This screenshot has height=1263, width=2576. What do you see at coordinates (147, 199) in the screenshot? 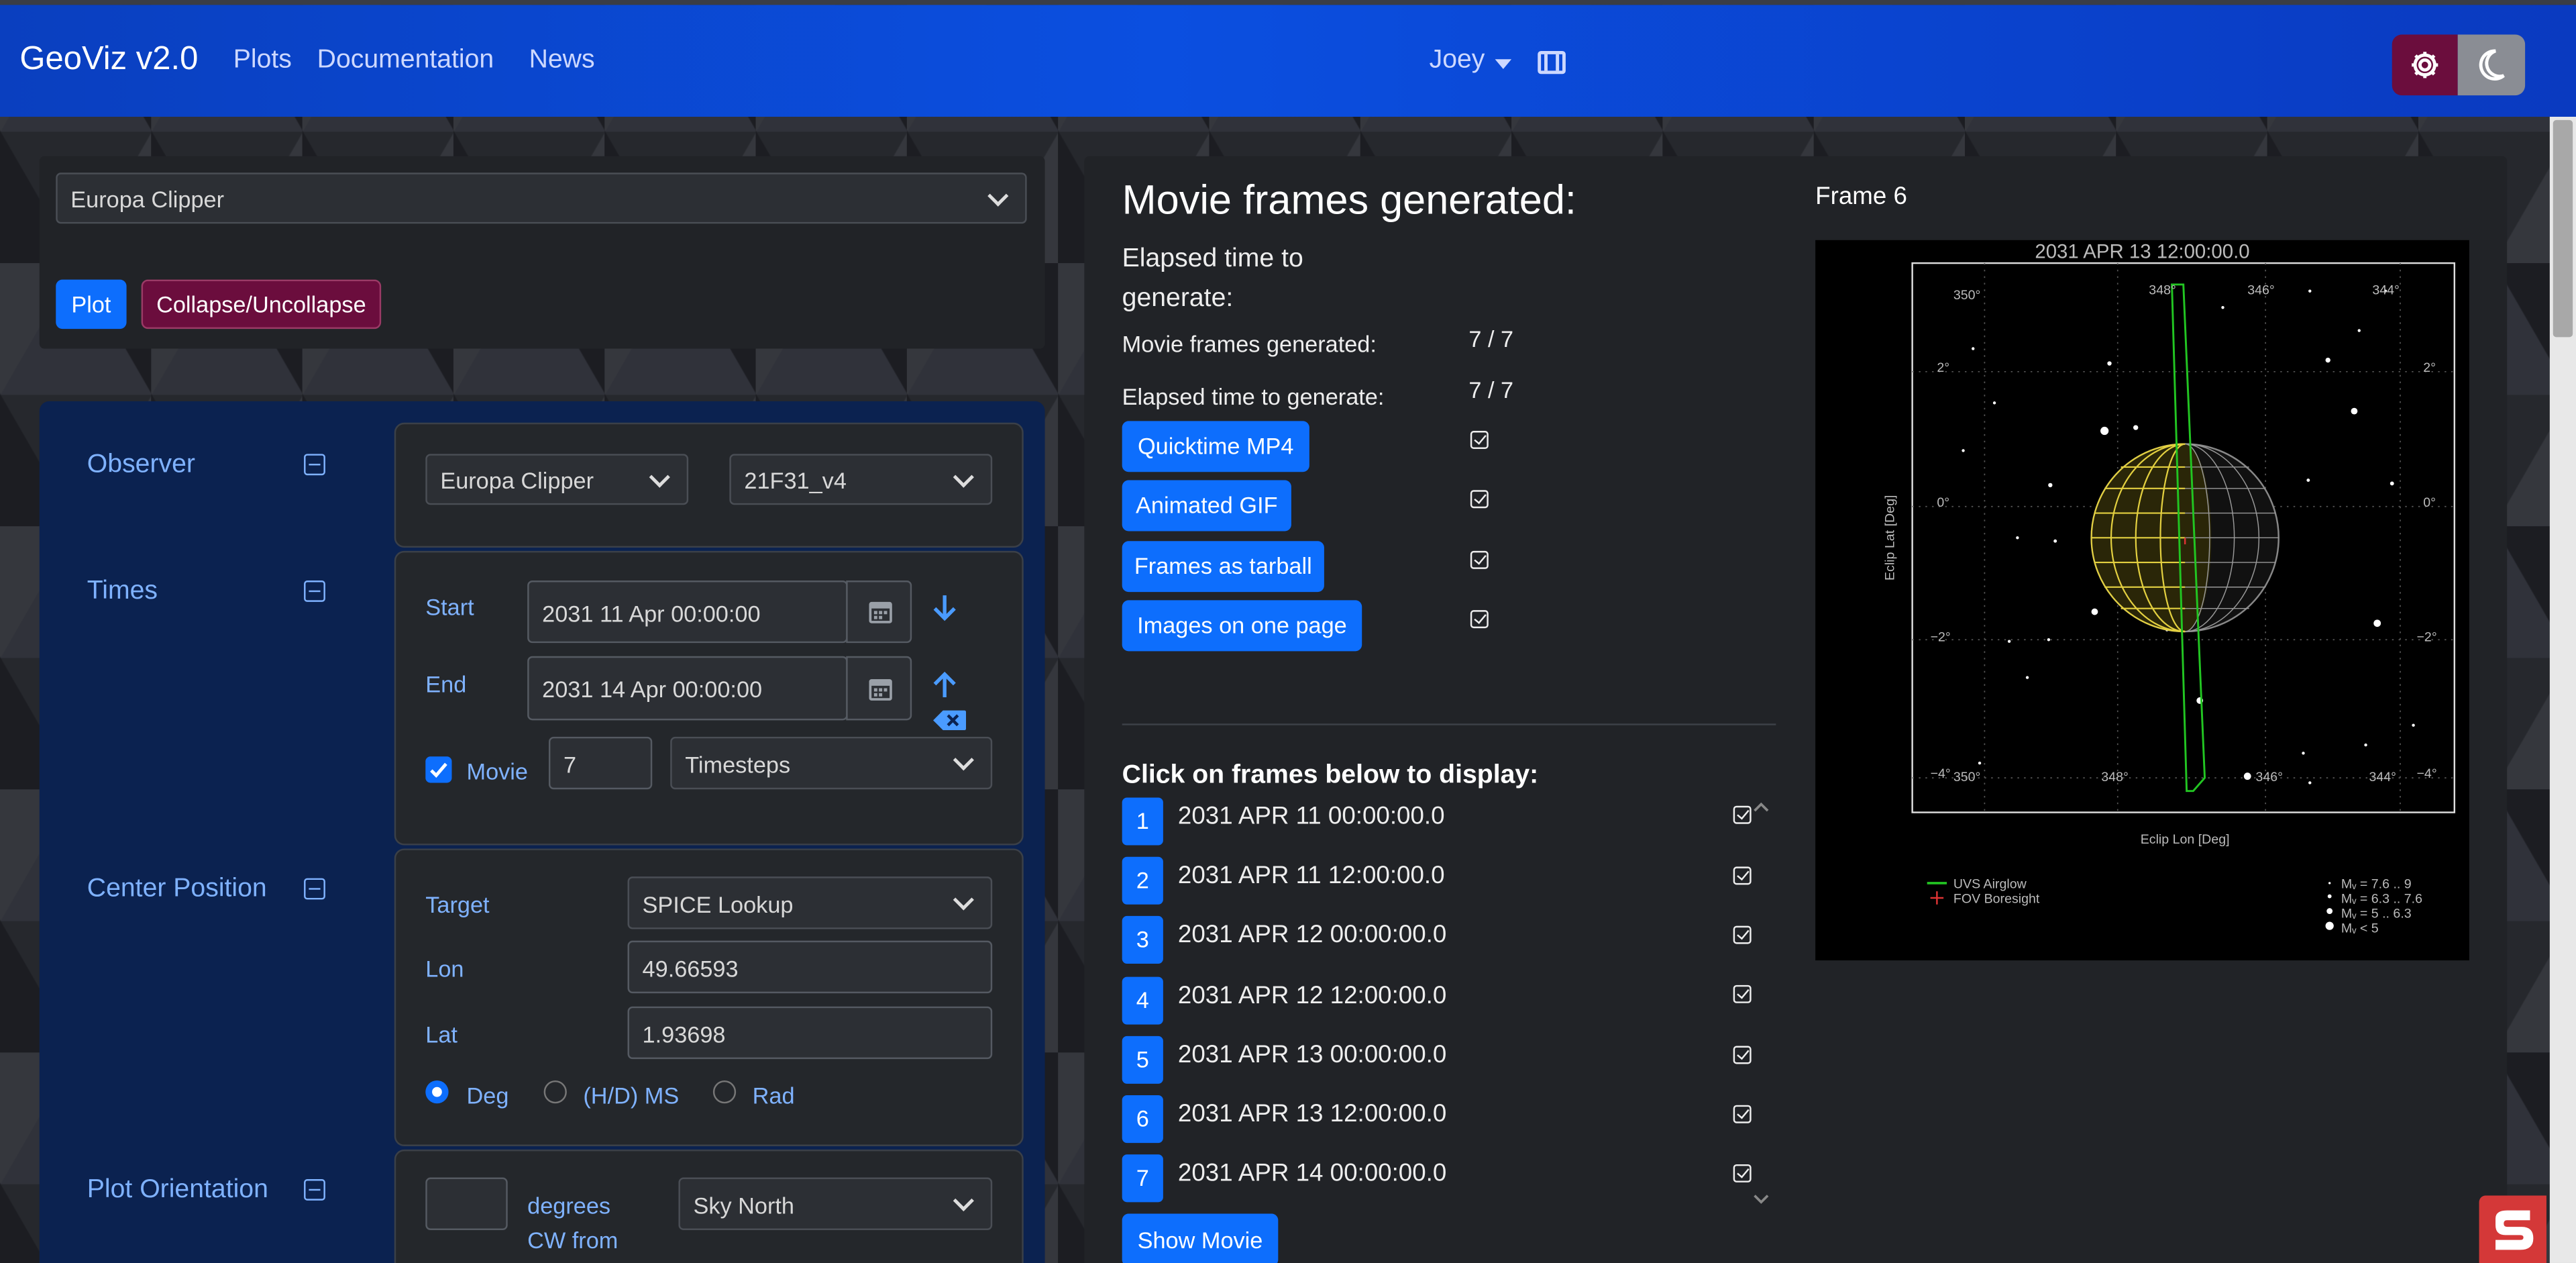
I see `spacecraft-select-value: Europa Clipper` at bounding box center [147, 199].